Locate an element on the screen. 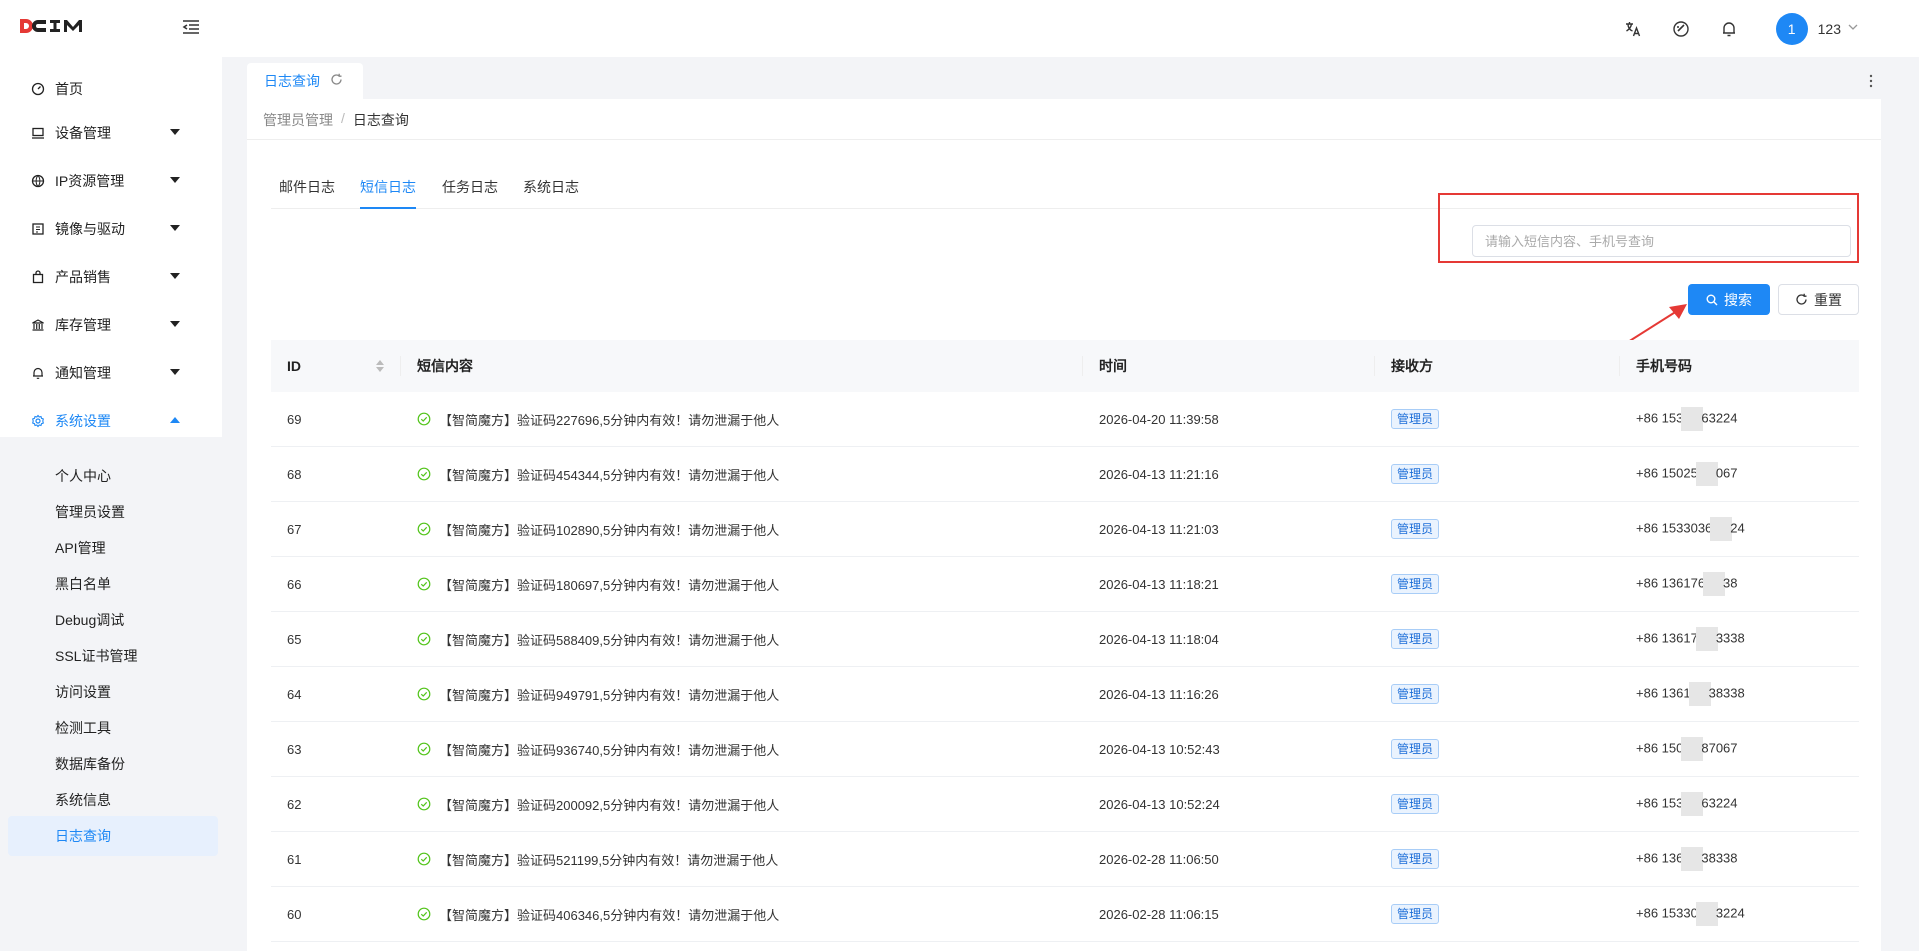 This screenshot has width=1919, height=951. bell-icon is located at coordinates (38, 373).